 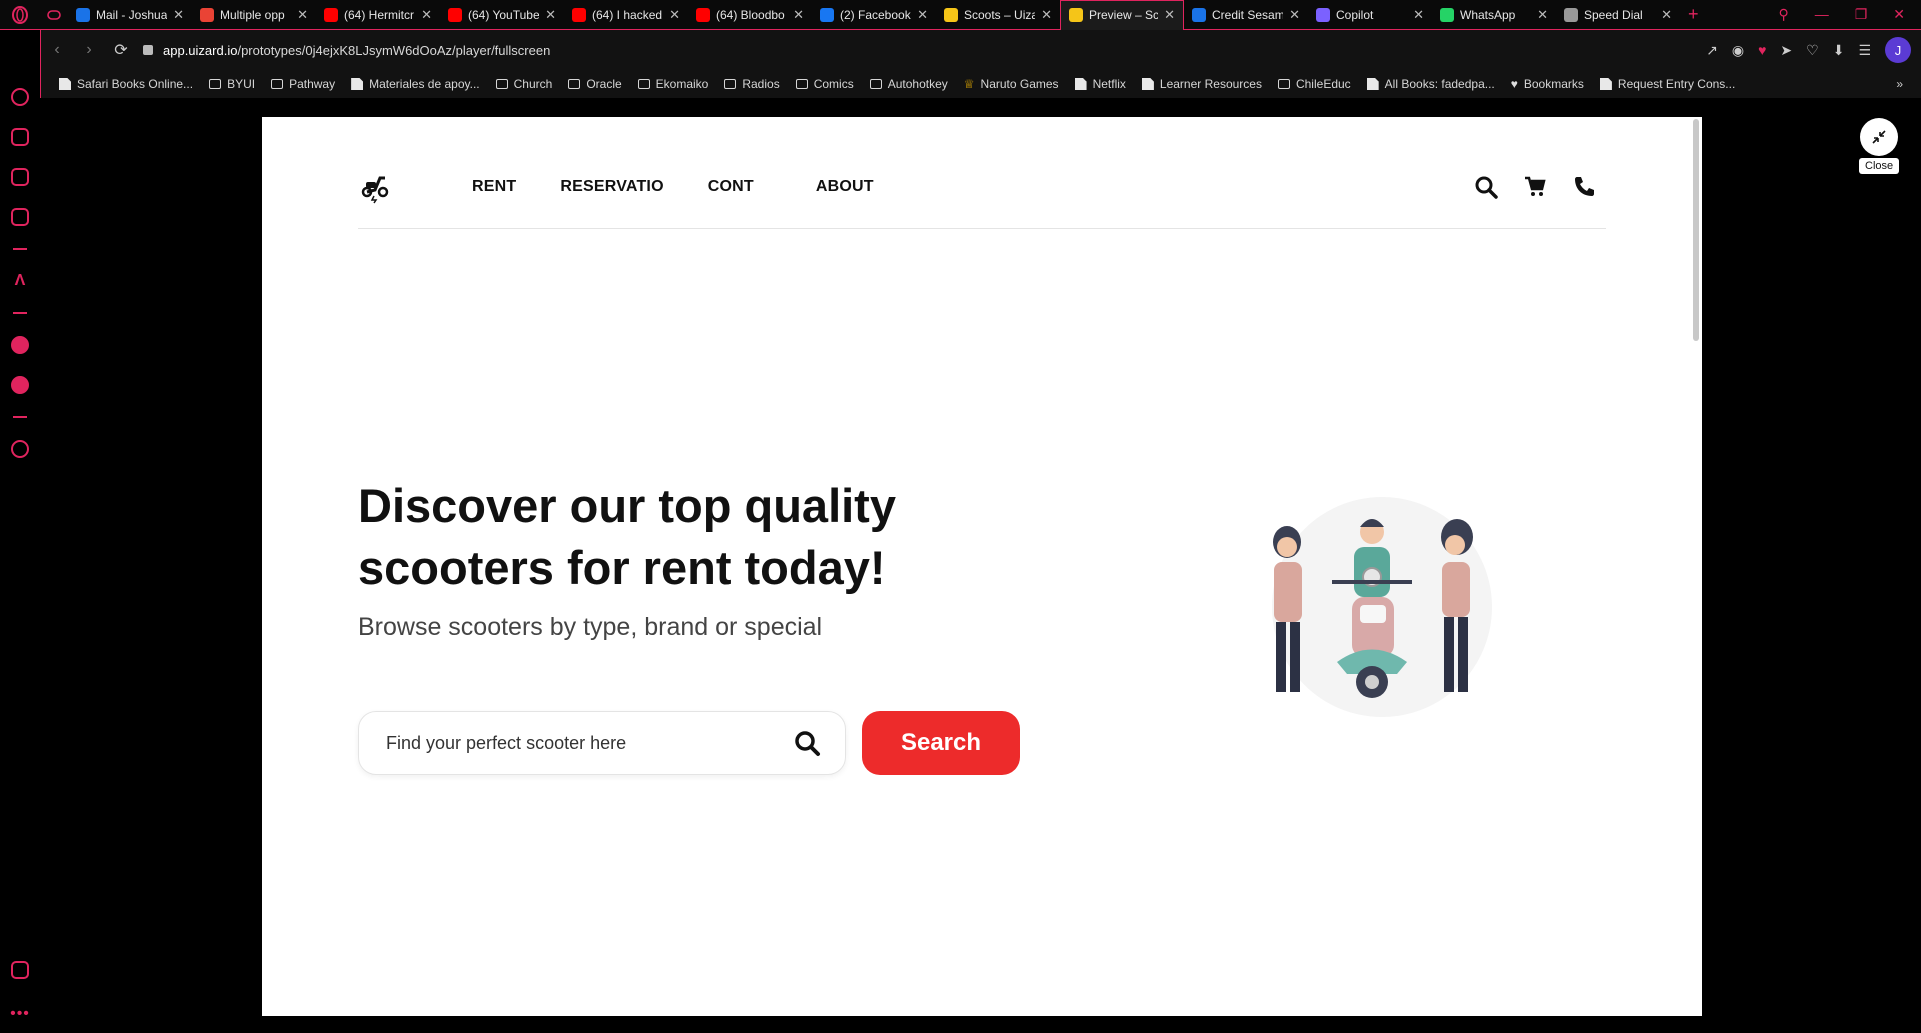 I want to click on browser-tab: Preview – Sco ✕, so click(x=1122, y=15).